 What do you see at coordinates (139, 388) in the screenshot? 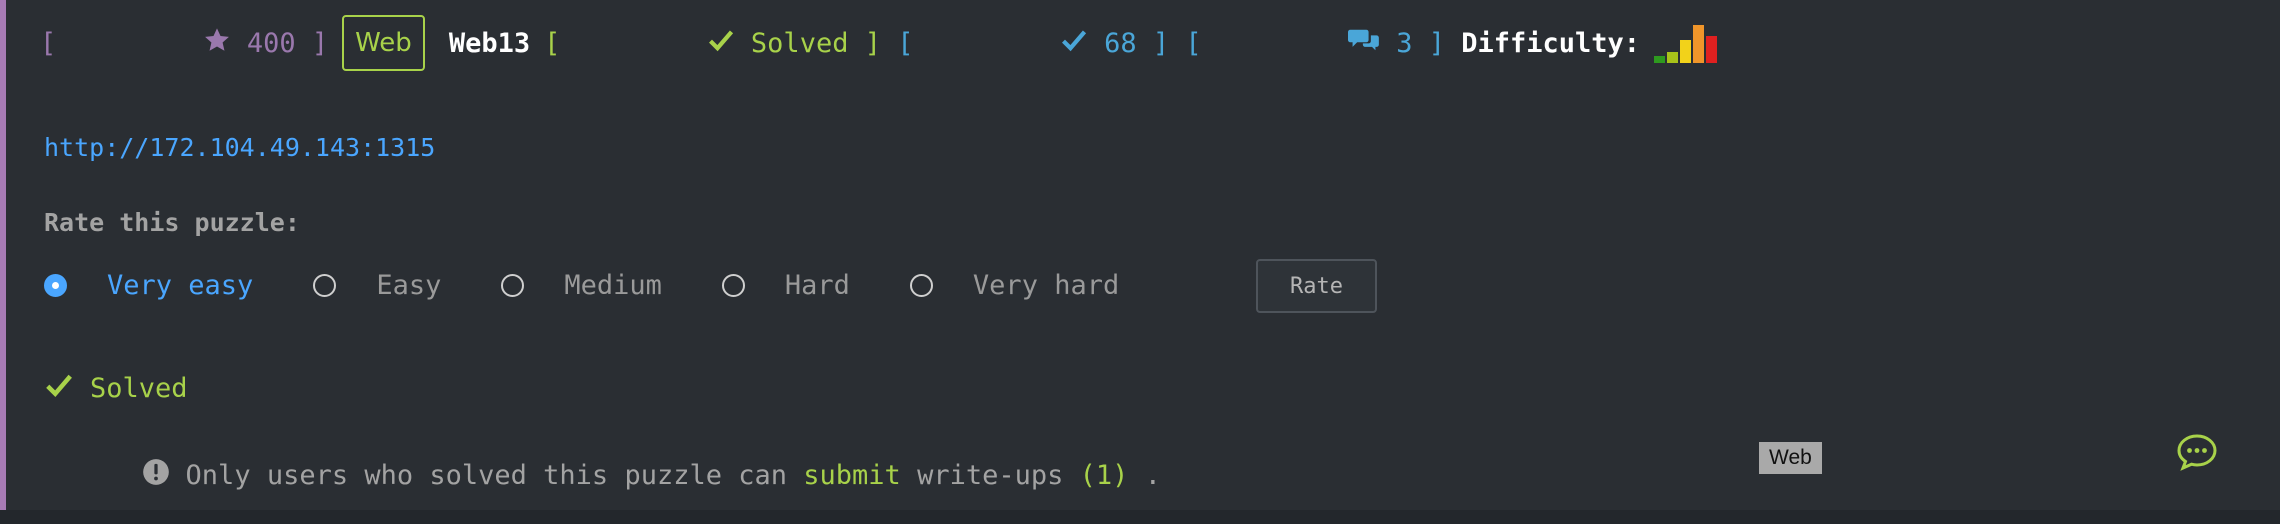
I see `solved-status-text: Solved` at bounding box center [139, 388].